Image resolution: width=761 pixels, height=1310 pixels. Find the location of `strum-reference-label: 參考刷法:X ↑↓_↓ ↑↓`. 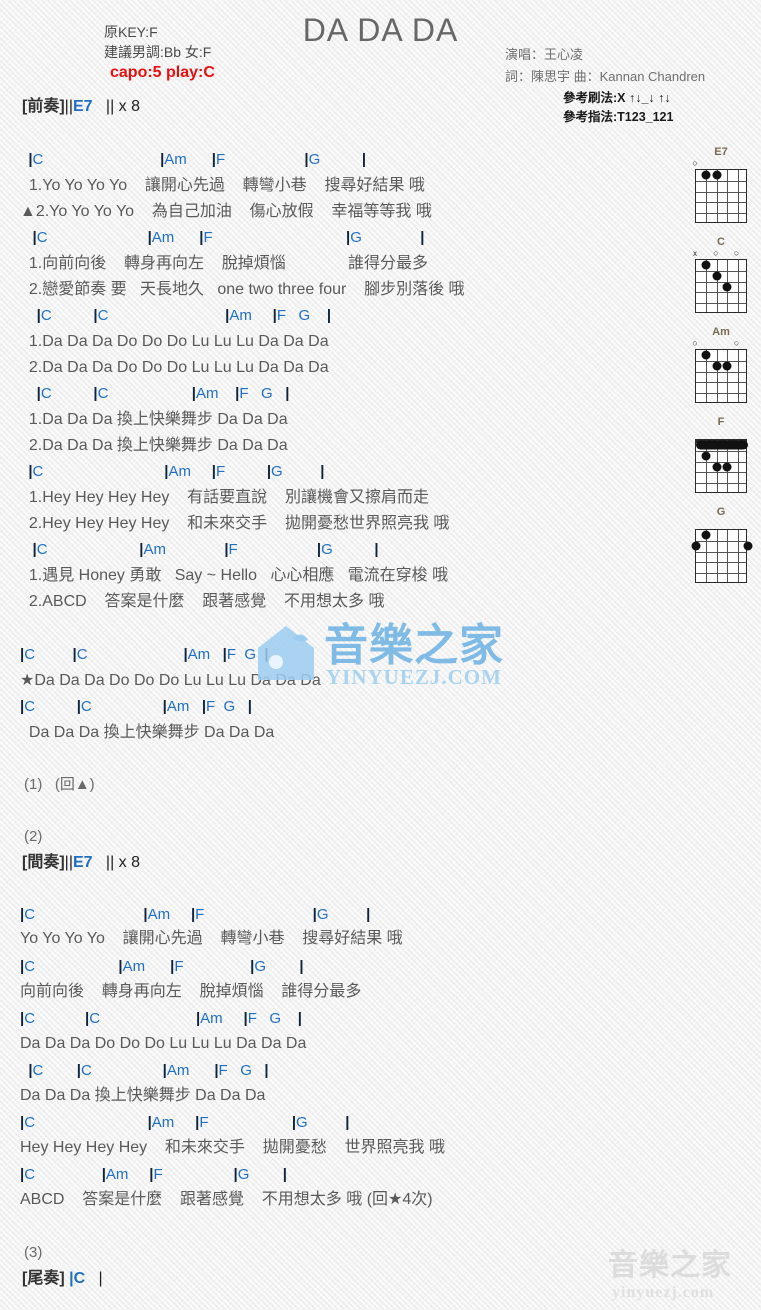

strum-reference-label: 參考刷法:X ↑↓_↓ ↑↓ is located at coordinates (617, 98).